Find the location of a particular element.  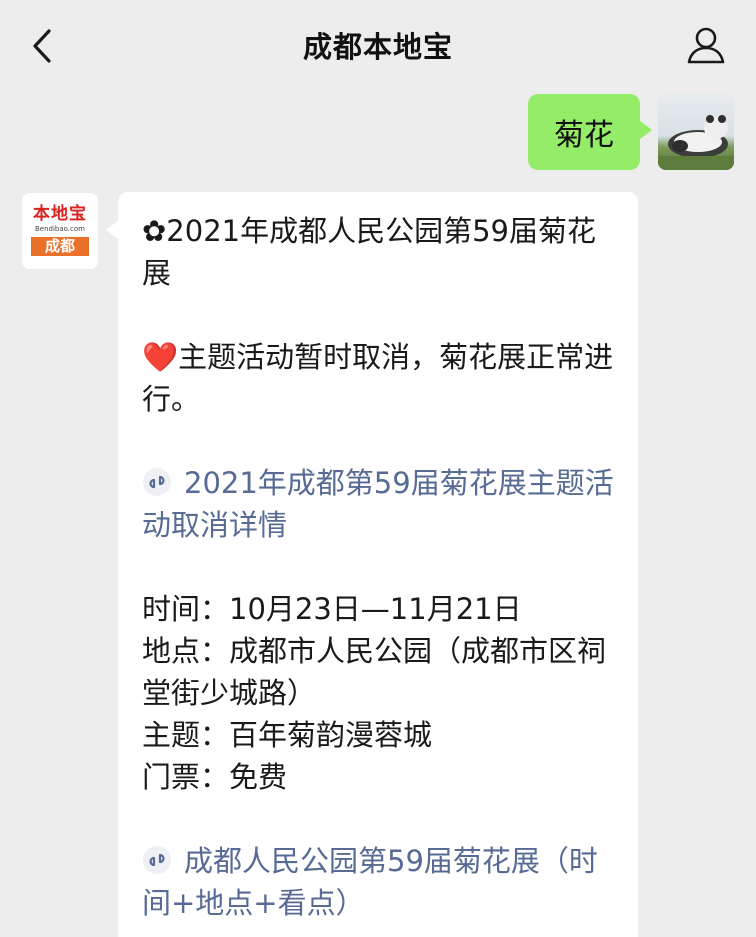

cancel-details-link-text: 2021年成都第59届菊花展主题活动取消详情 is located at coordinates (378, 504).